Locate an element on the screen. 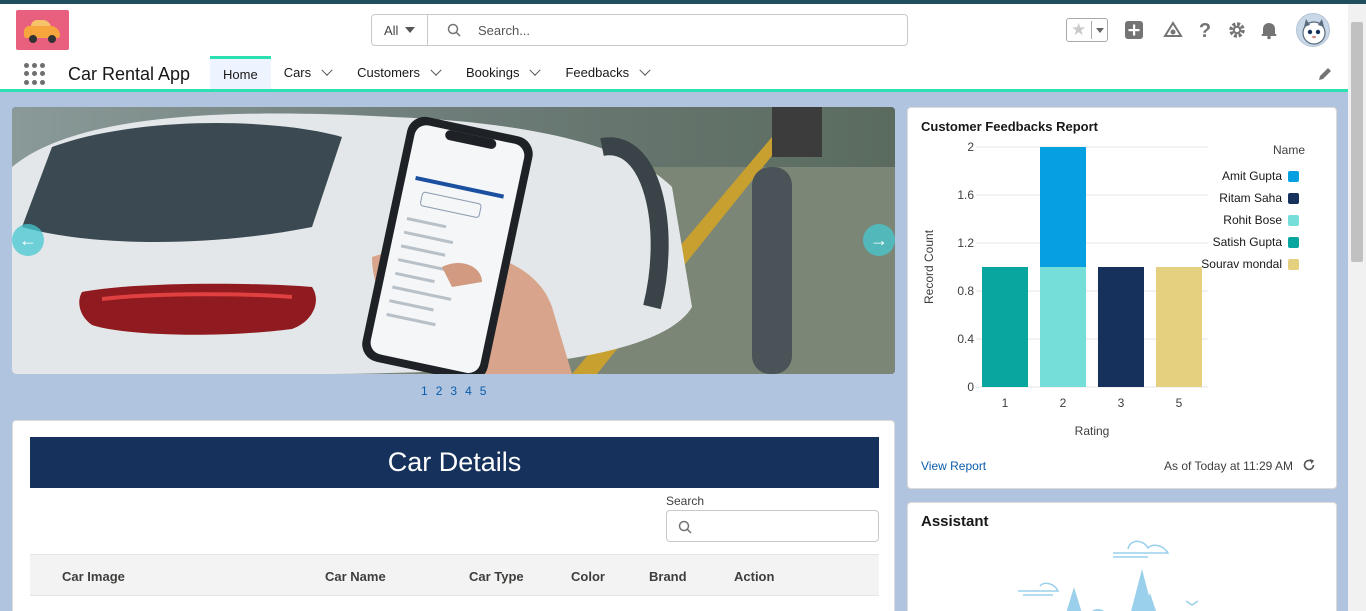 The height and width of the screenshot is (611, 1366). column-header-car-type: Car Type is located at coordinates (496, 576).